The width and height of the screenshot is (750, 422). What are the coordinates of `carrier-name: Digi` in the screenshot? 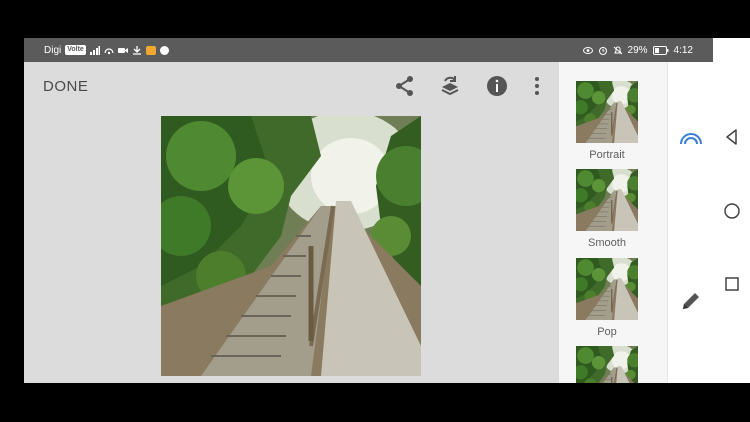 It's located at (53, 50).